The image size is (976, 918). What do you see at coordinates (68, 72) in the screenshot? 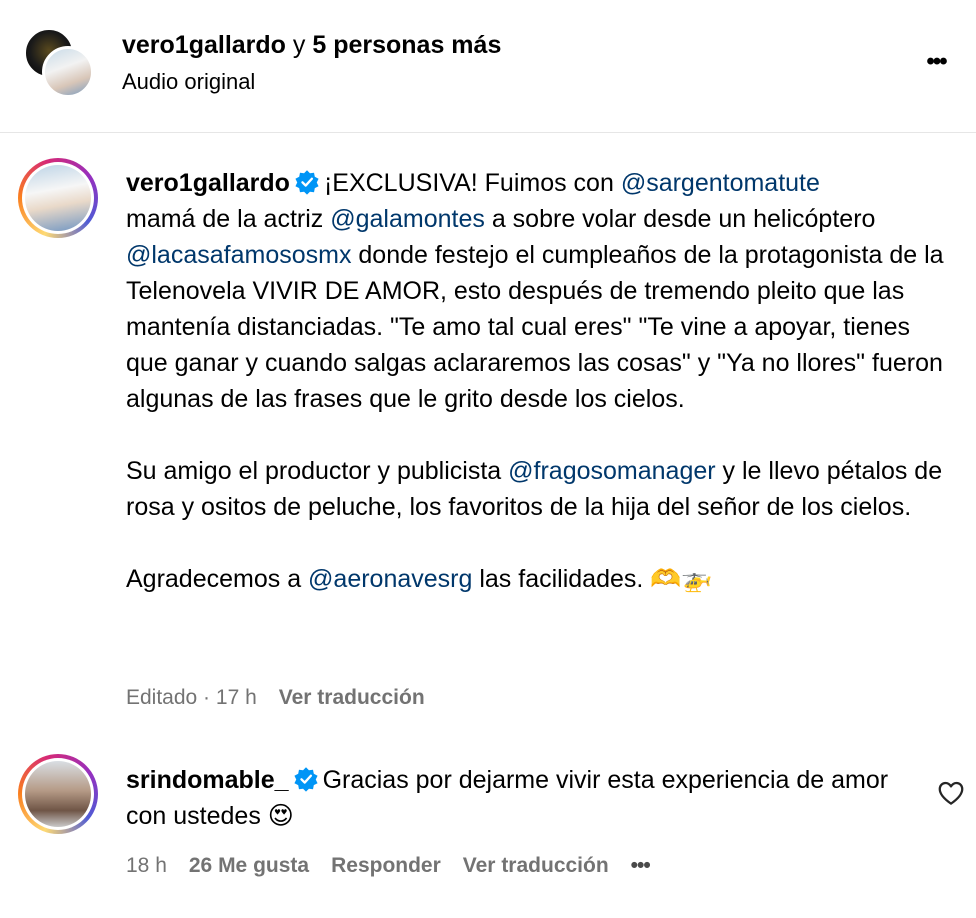
I see `avatar-primary` at bounding box center [68, 72].